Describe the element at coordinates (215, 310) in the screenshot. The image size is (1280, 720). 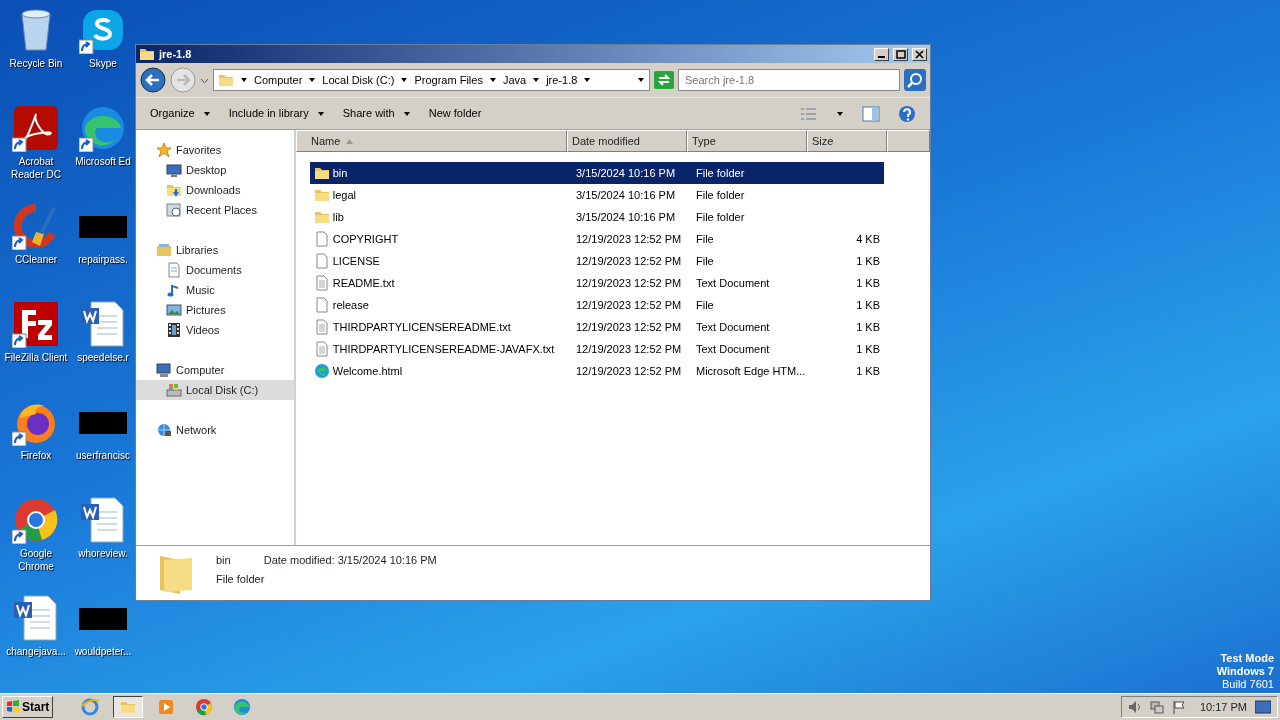
I see `nav-item: Pictures` at that location.